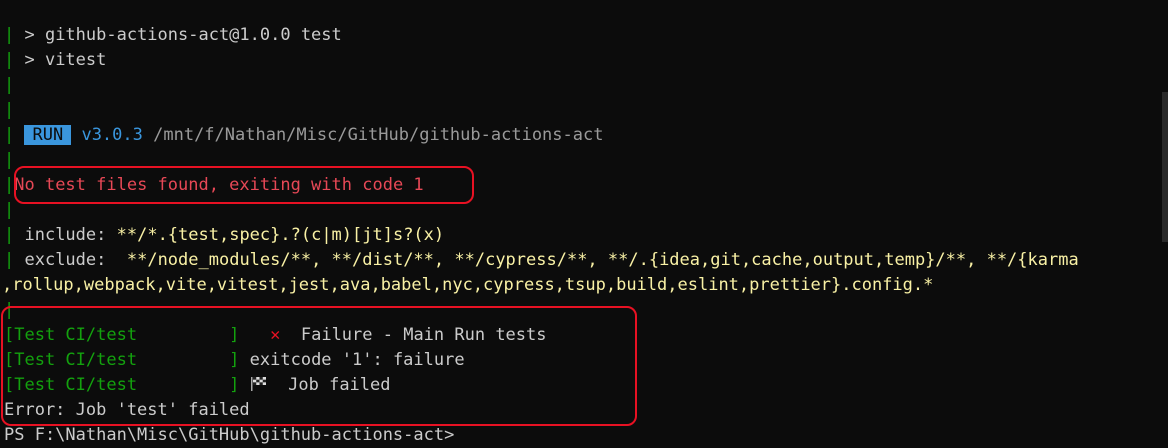  I want to click on ci-failure-highlight-box, so click(319, 366).